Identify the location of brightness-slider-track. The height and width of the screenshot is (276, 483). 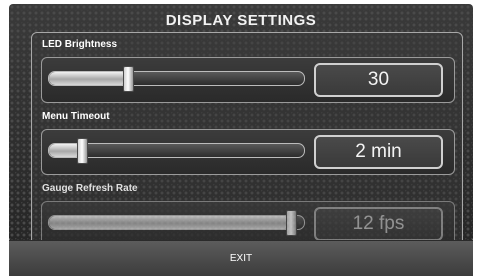
(176, 78).